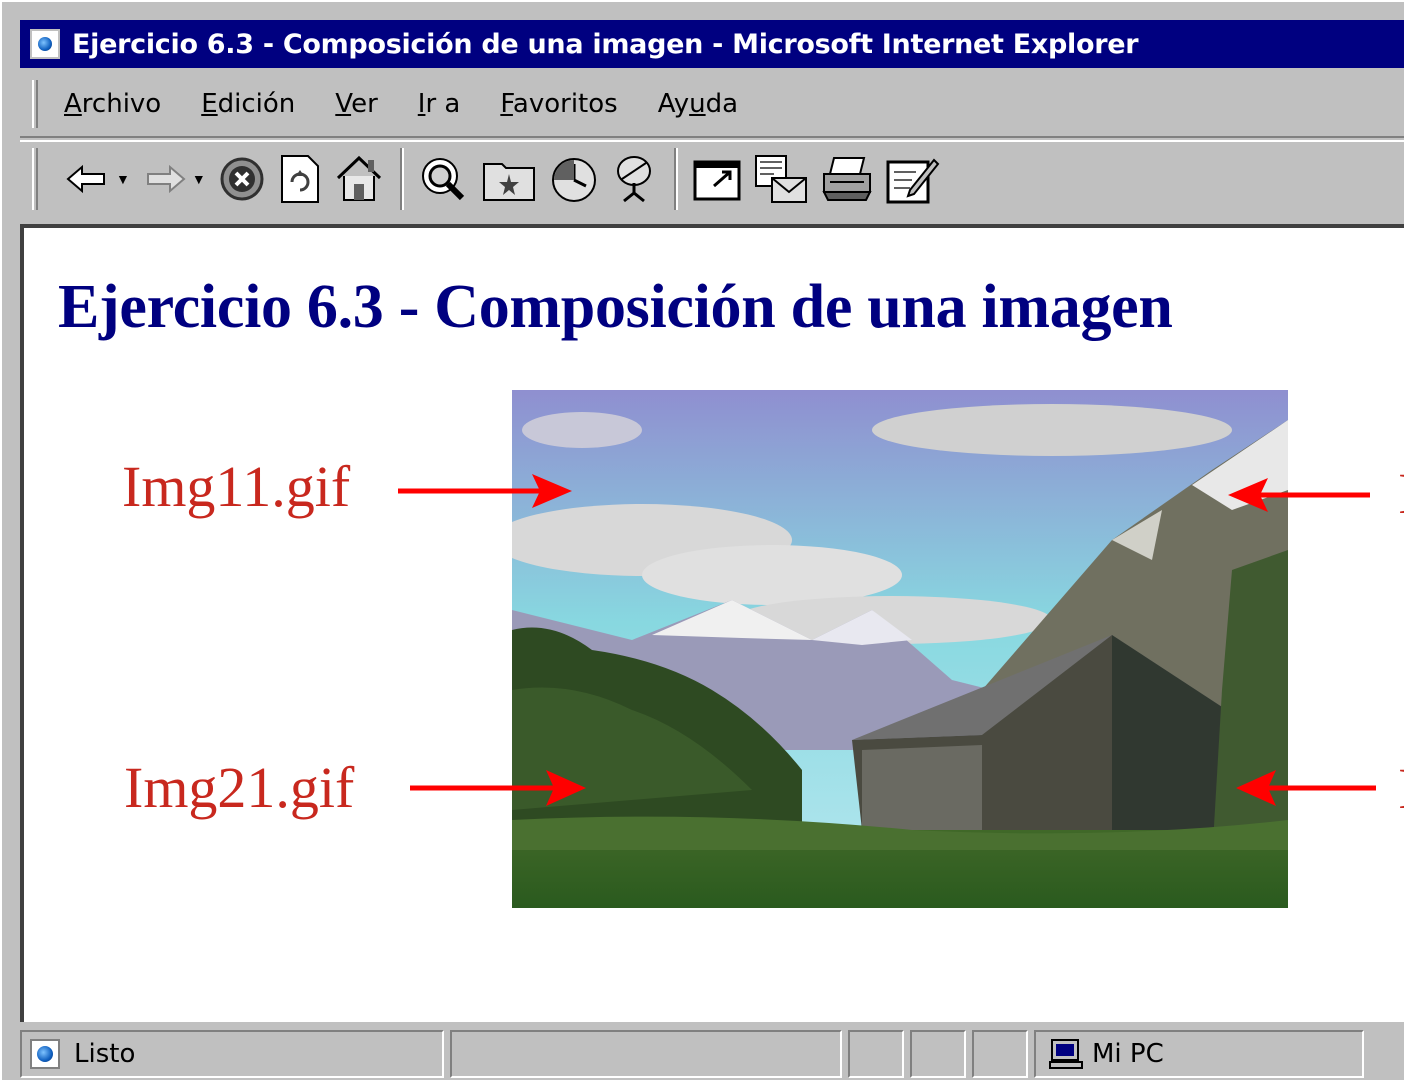 The width and height of the screenshot is (1404, 1080). Describe the element at coordinates (232, 1054) in the screenshot. I see `status-panel-main: Listo` at that location.